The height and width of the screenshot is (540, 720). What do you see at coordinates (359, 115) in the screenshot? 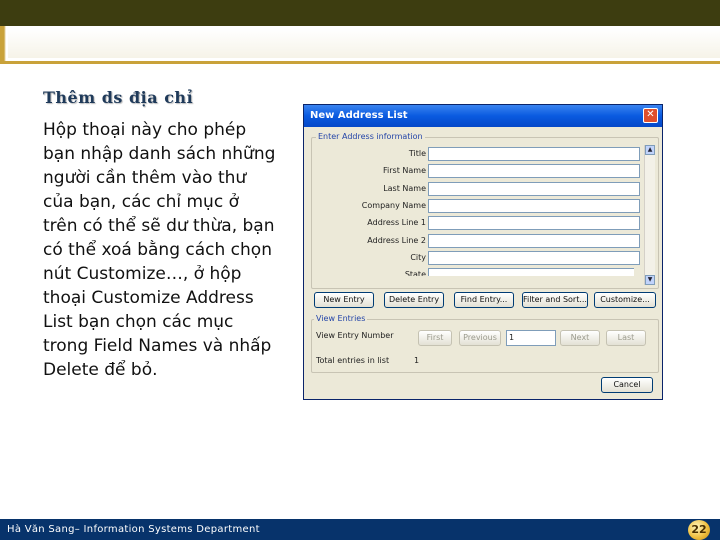
I see `dialog-title: New Address List` at bounding box center [359, 115].